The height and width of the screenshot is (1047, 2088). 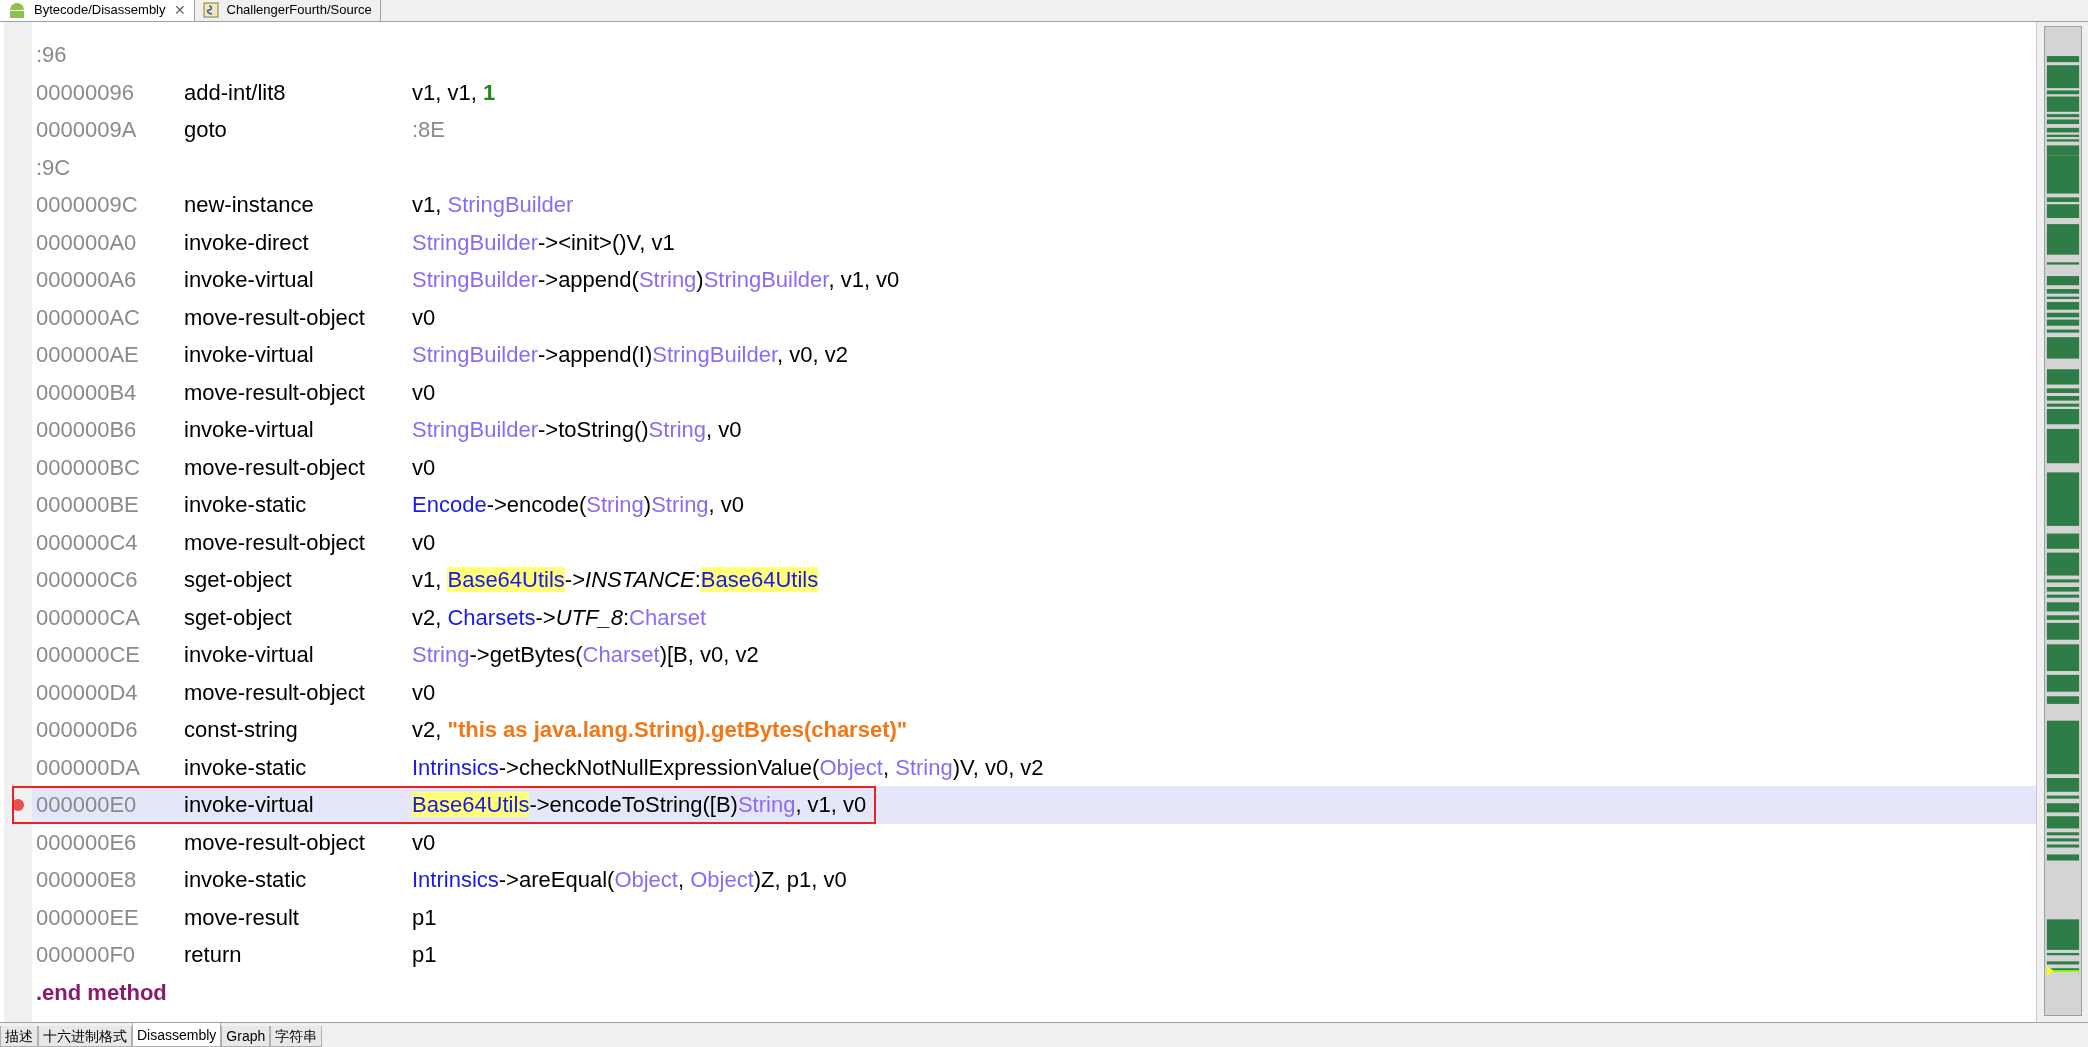 I want to click on view-tab: 描述, so click(x=19, y=1036).